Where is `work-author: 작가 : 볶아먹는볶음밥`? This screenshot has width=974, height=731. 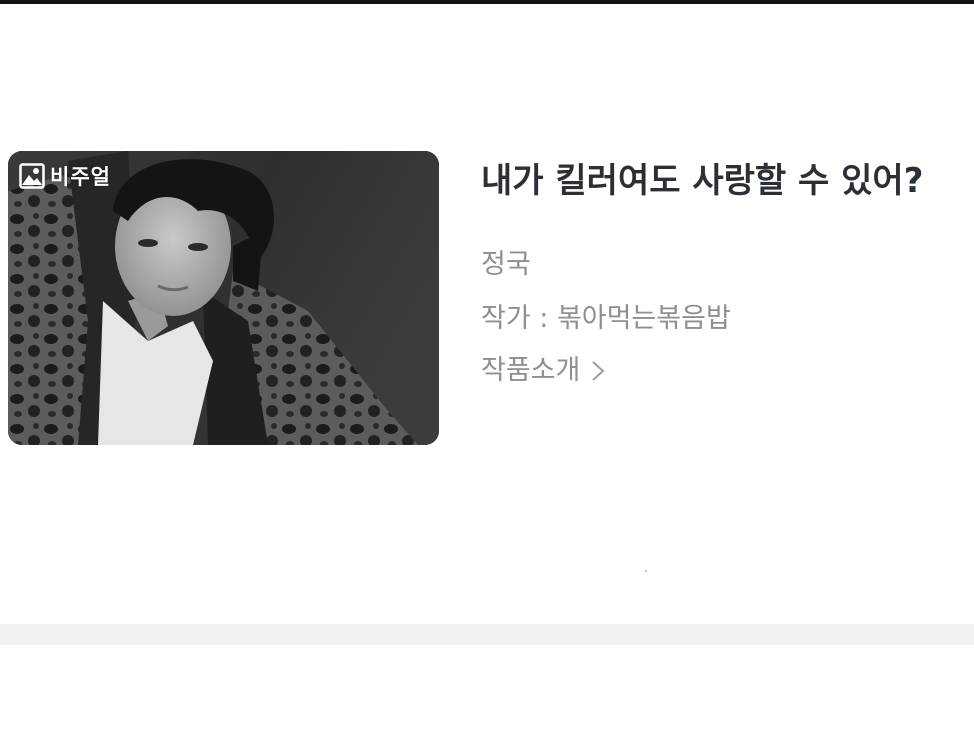 work-author: 작가 : 볶아먹는볶음밥 is located at coordinates (606, 318).